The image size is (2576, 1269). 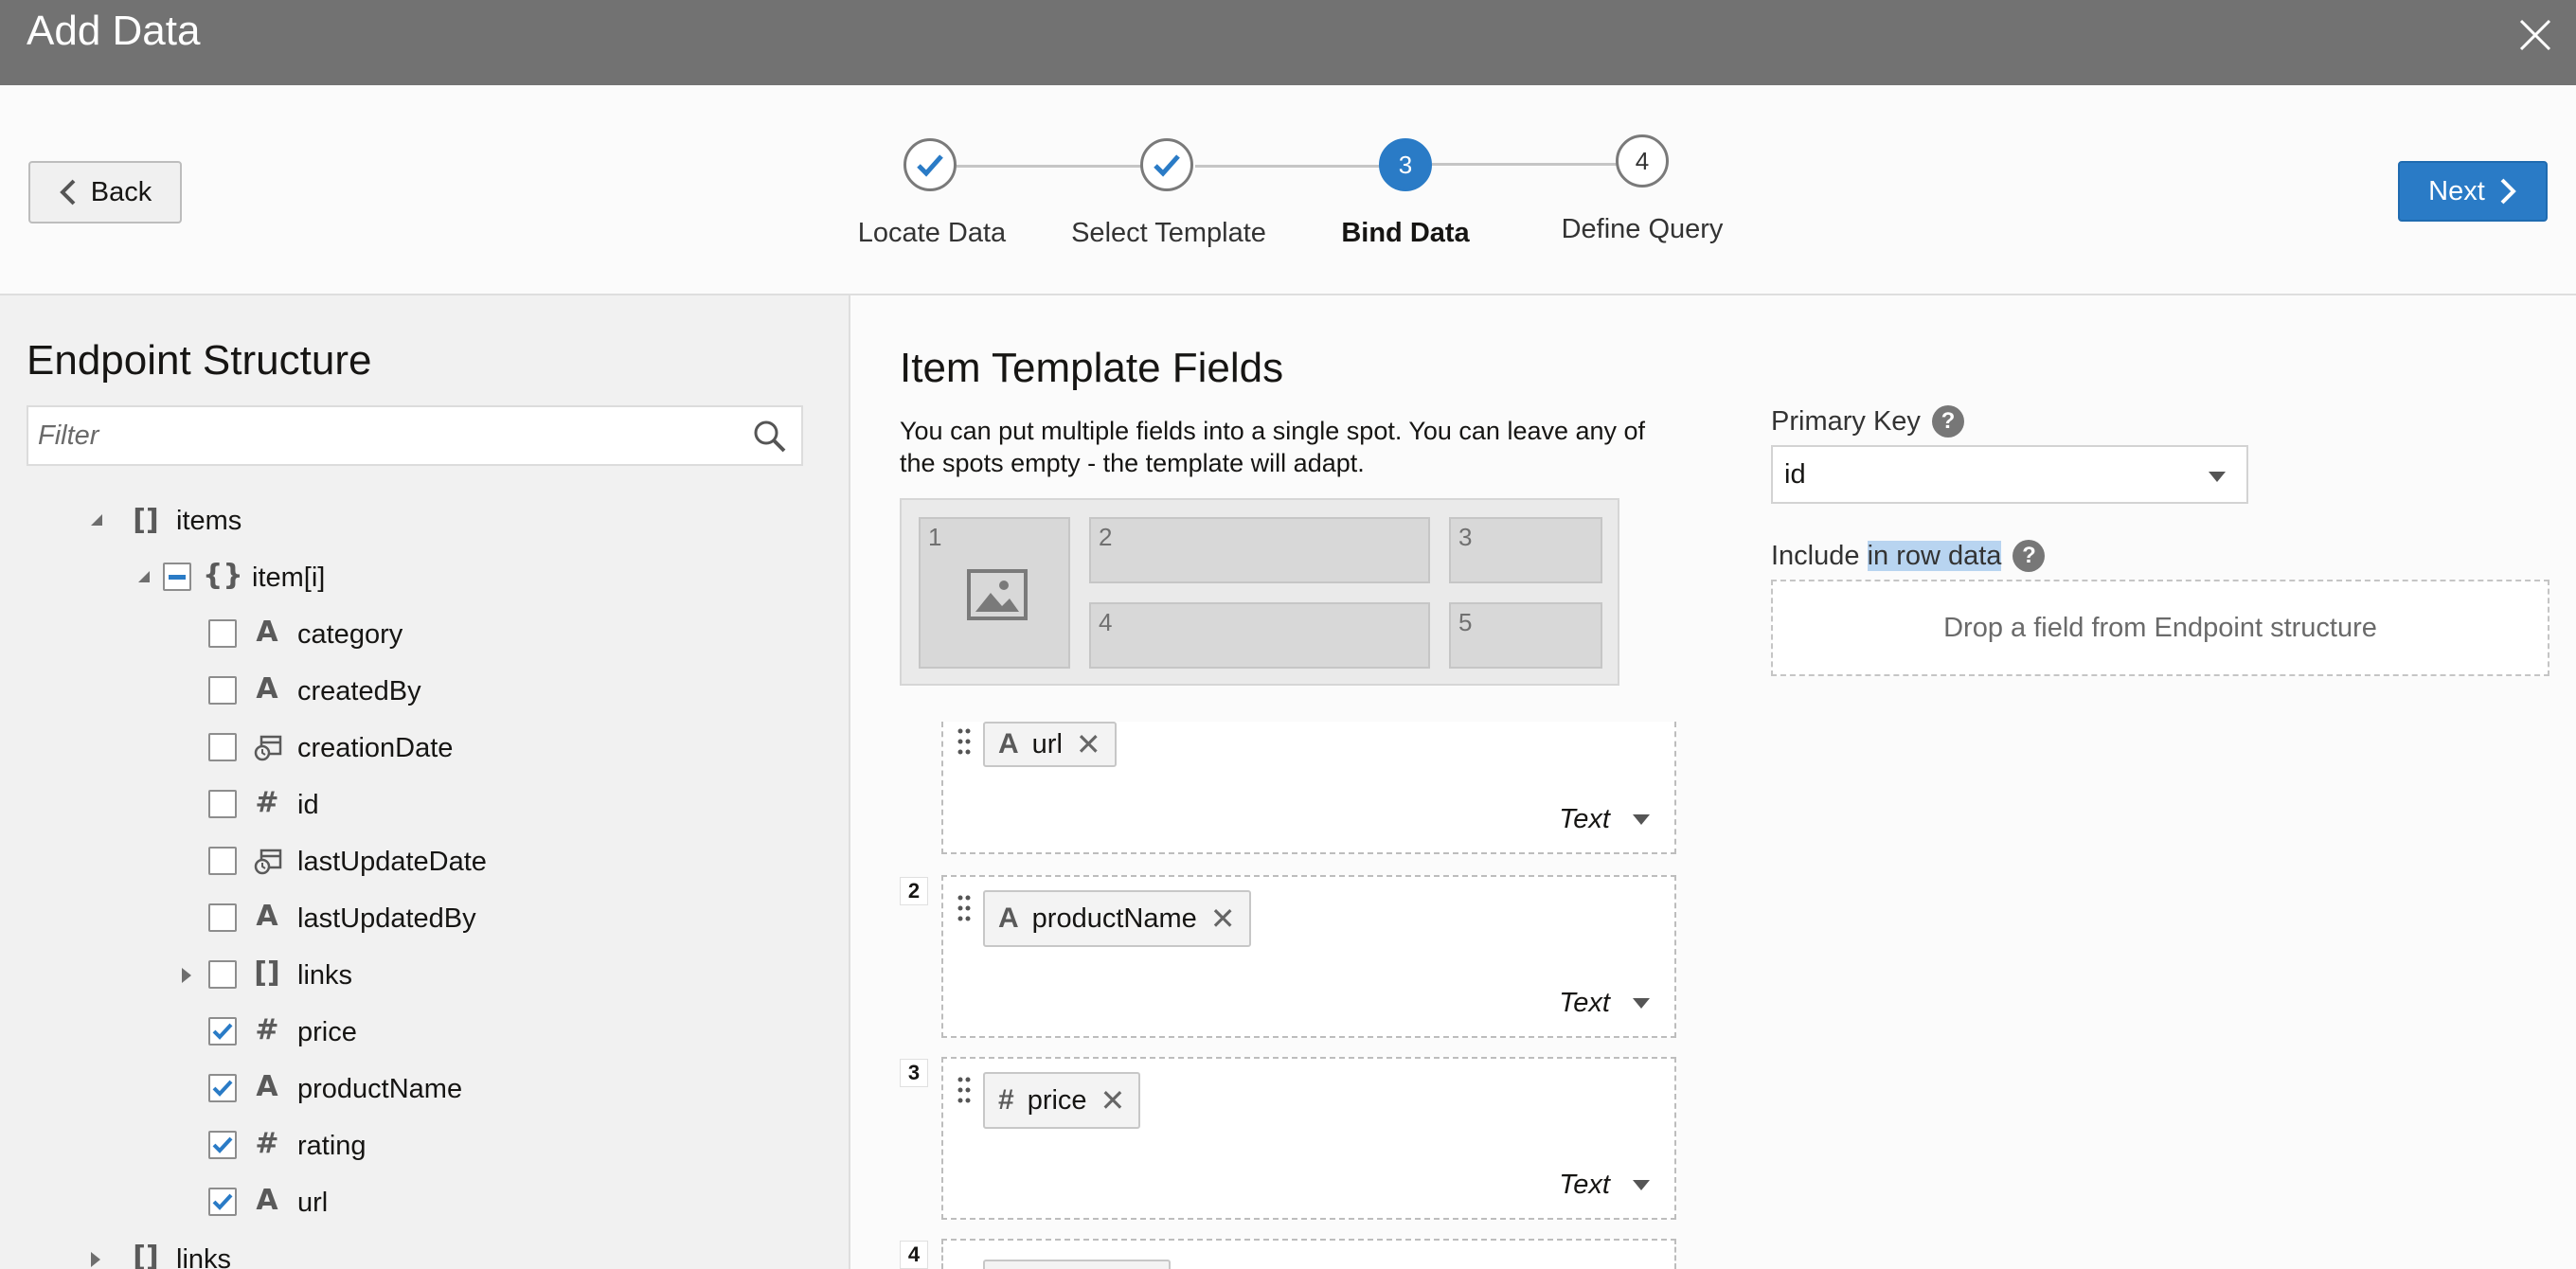 What do you see at coordinates (1062, 1100) in the screenshot?
I see `field-chip: # price ✕` at bounding box center [1062, 1100].